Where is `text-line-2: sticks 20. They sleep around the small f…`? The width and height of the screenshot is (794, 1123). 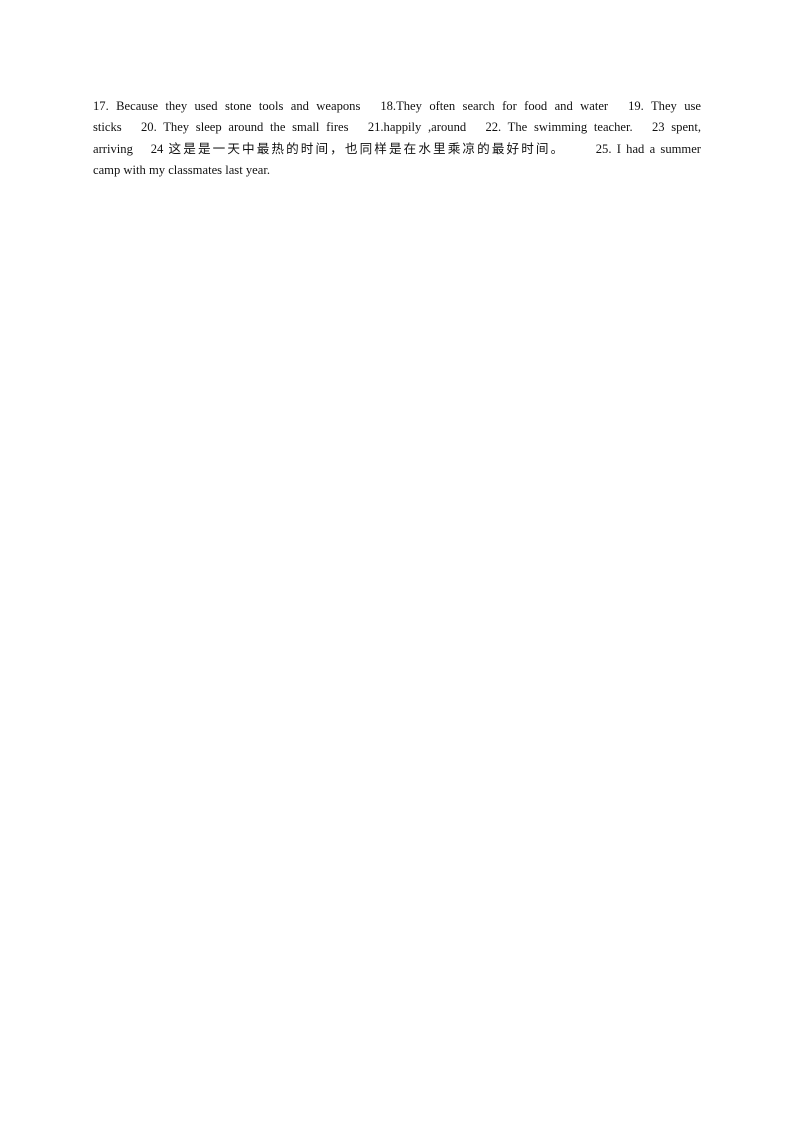
text-line-2: sticks 20. They sleep around the small f… is located at coordinates (397, 127).